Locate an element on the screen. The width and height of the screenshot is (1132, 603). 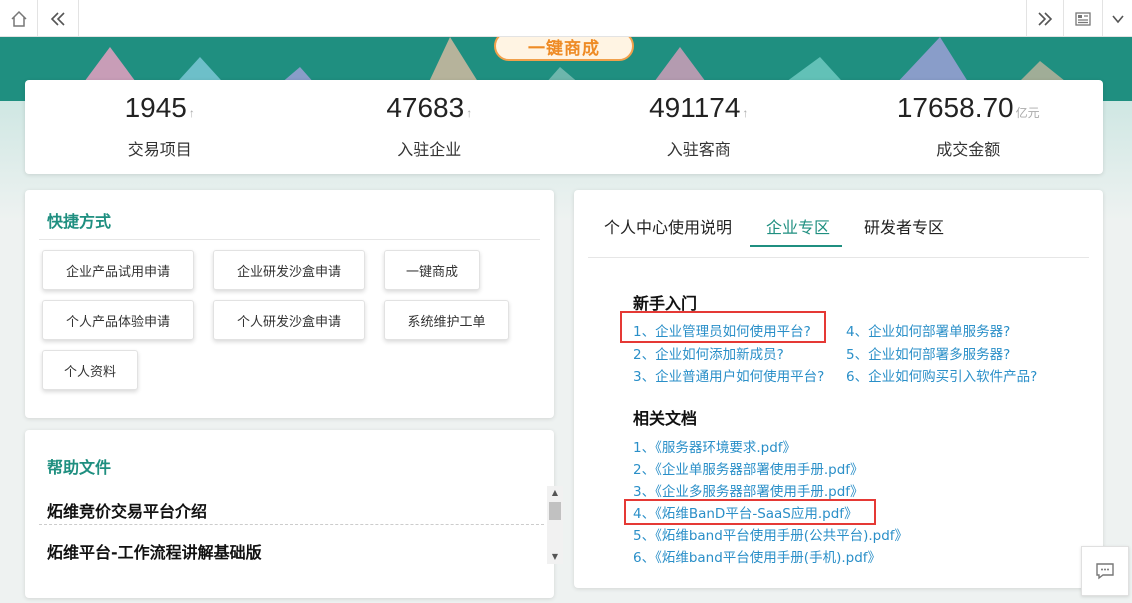
doc-link: 5、《炻维band平台使用手册(公共平台).pdf》 is located at coordinates (770, 534).